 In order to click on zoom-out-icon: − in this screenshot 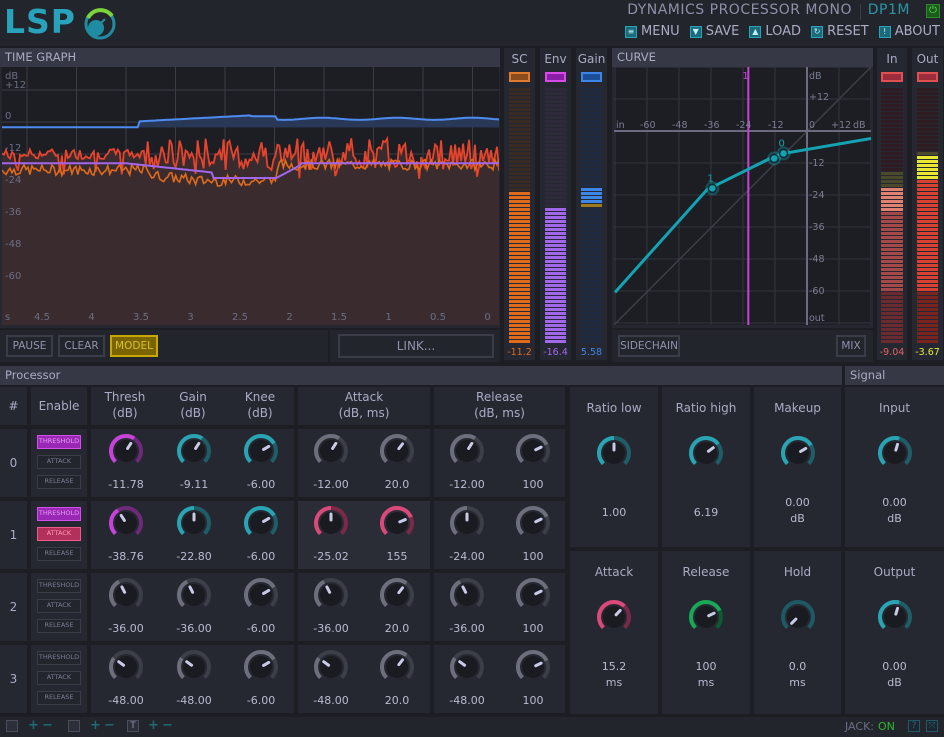, I will do `click(47, 725)`.